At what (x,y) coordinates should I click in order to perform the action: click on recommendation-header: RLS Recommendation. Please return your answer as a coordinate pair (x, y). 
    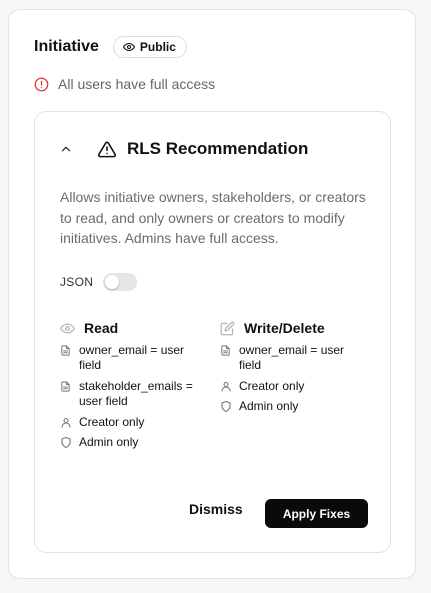
    Looking at the image, I should click on (183, 149).